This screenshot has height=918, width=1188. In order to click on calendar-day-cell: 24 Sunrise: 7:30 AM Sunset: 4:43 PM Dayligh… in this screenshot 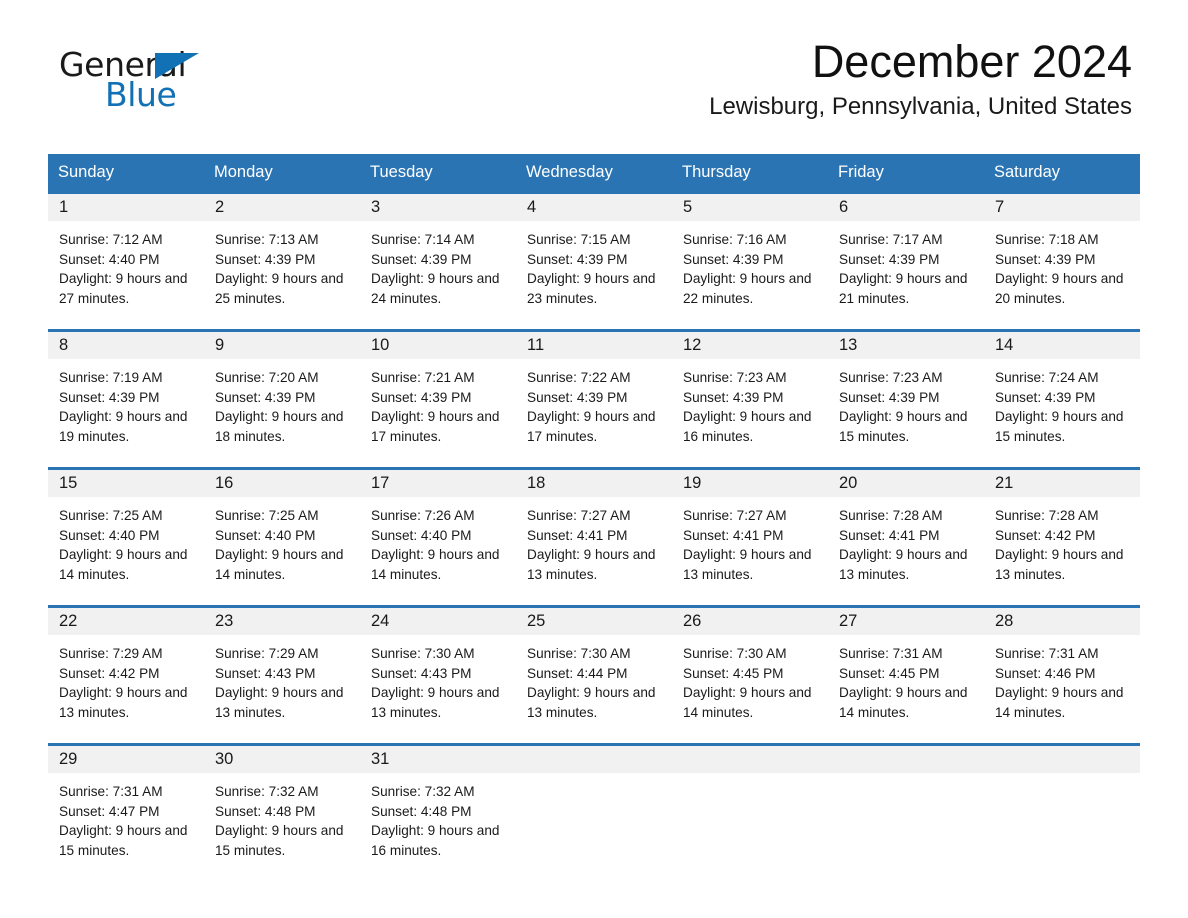, I will do `click(438, 675)`.